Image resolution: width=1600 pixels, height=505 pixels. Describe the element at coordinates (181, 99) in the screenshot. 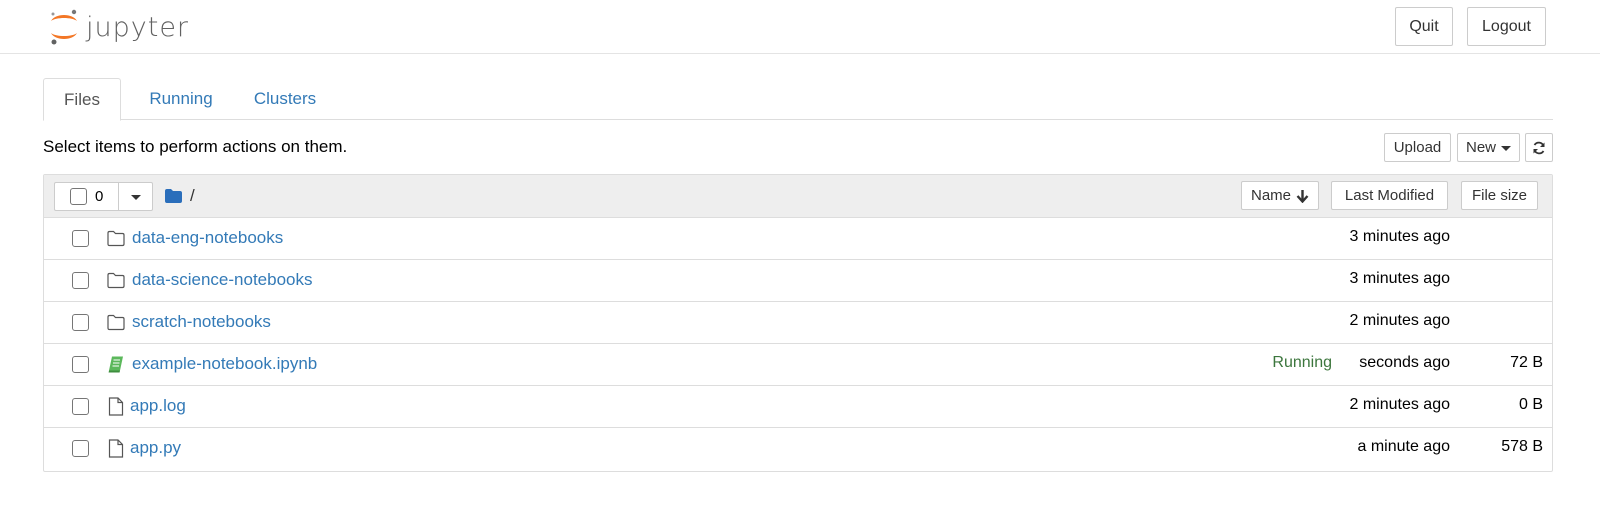

I see `tab-running: Running` at that location.